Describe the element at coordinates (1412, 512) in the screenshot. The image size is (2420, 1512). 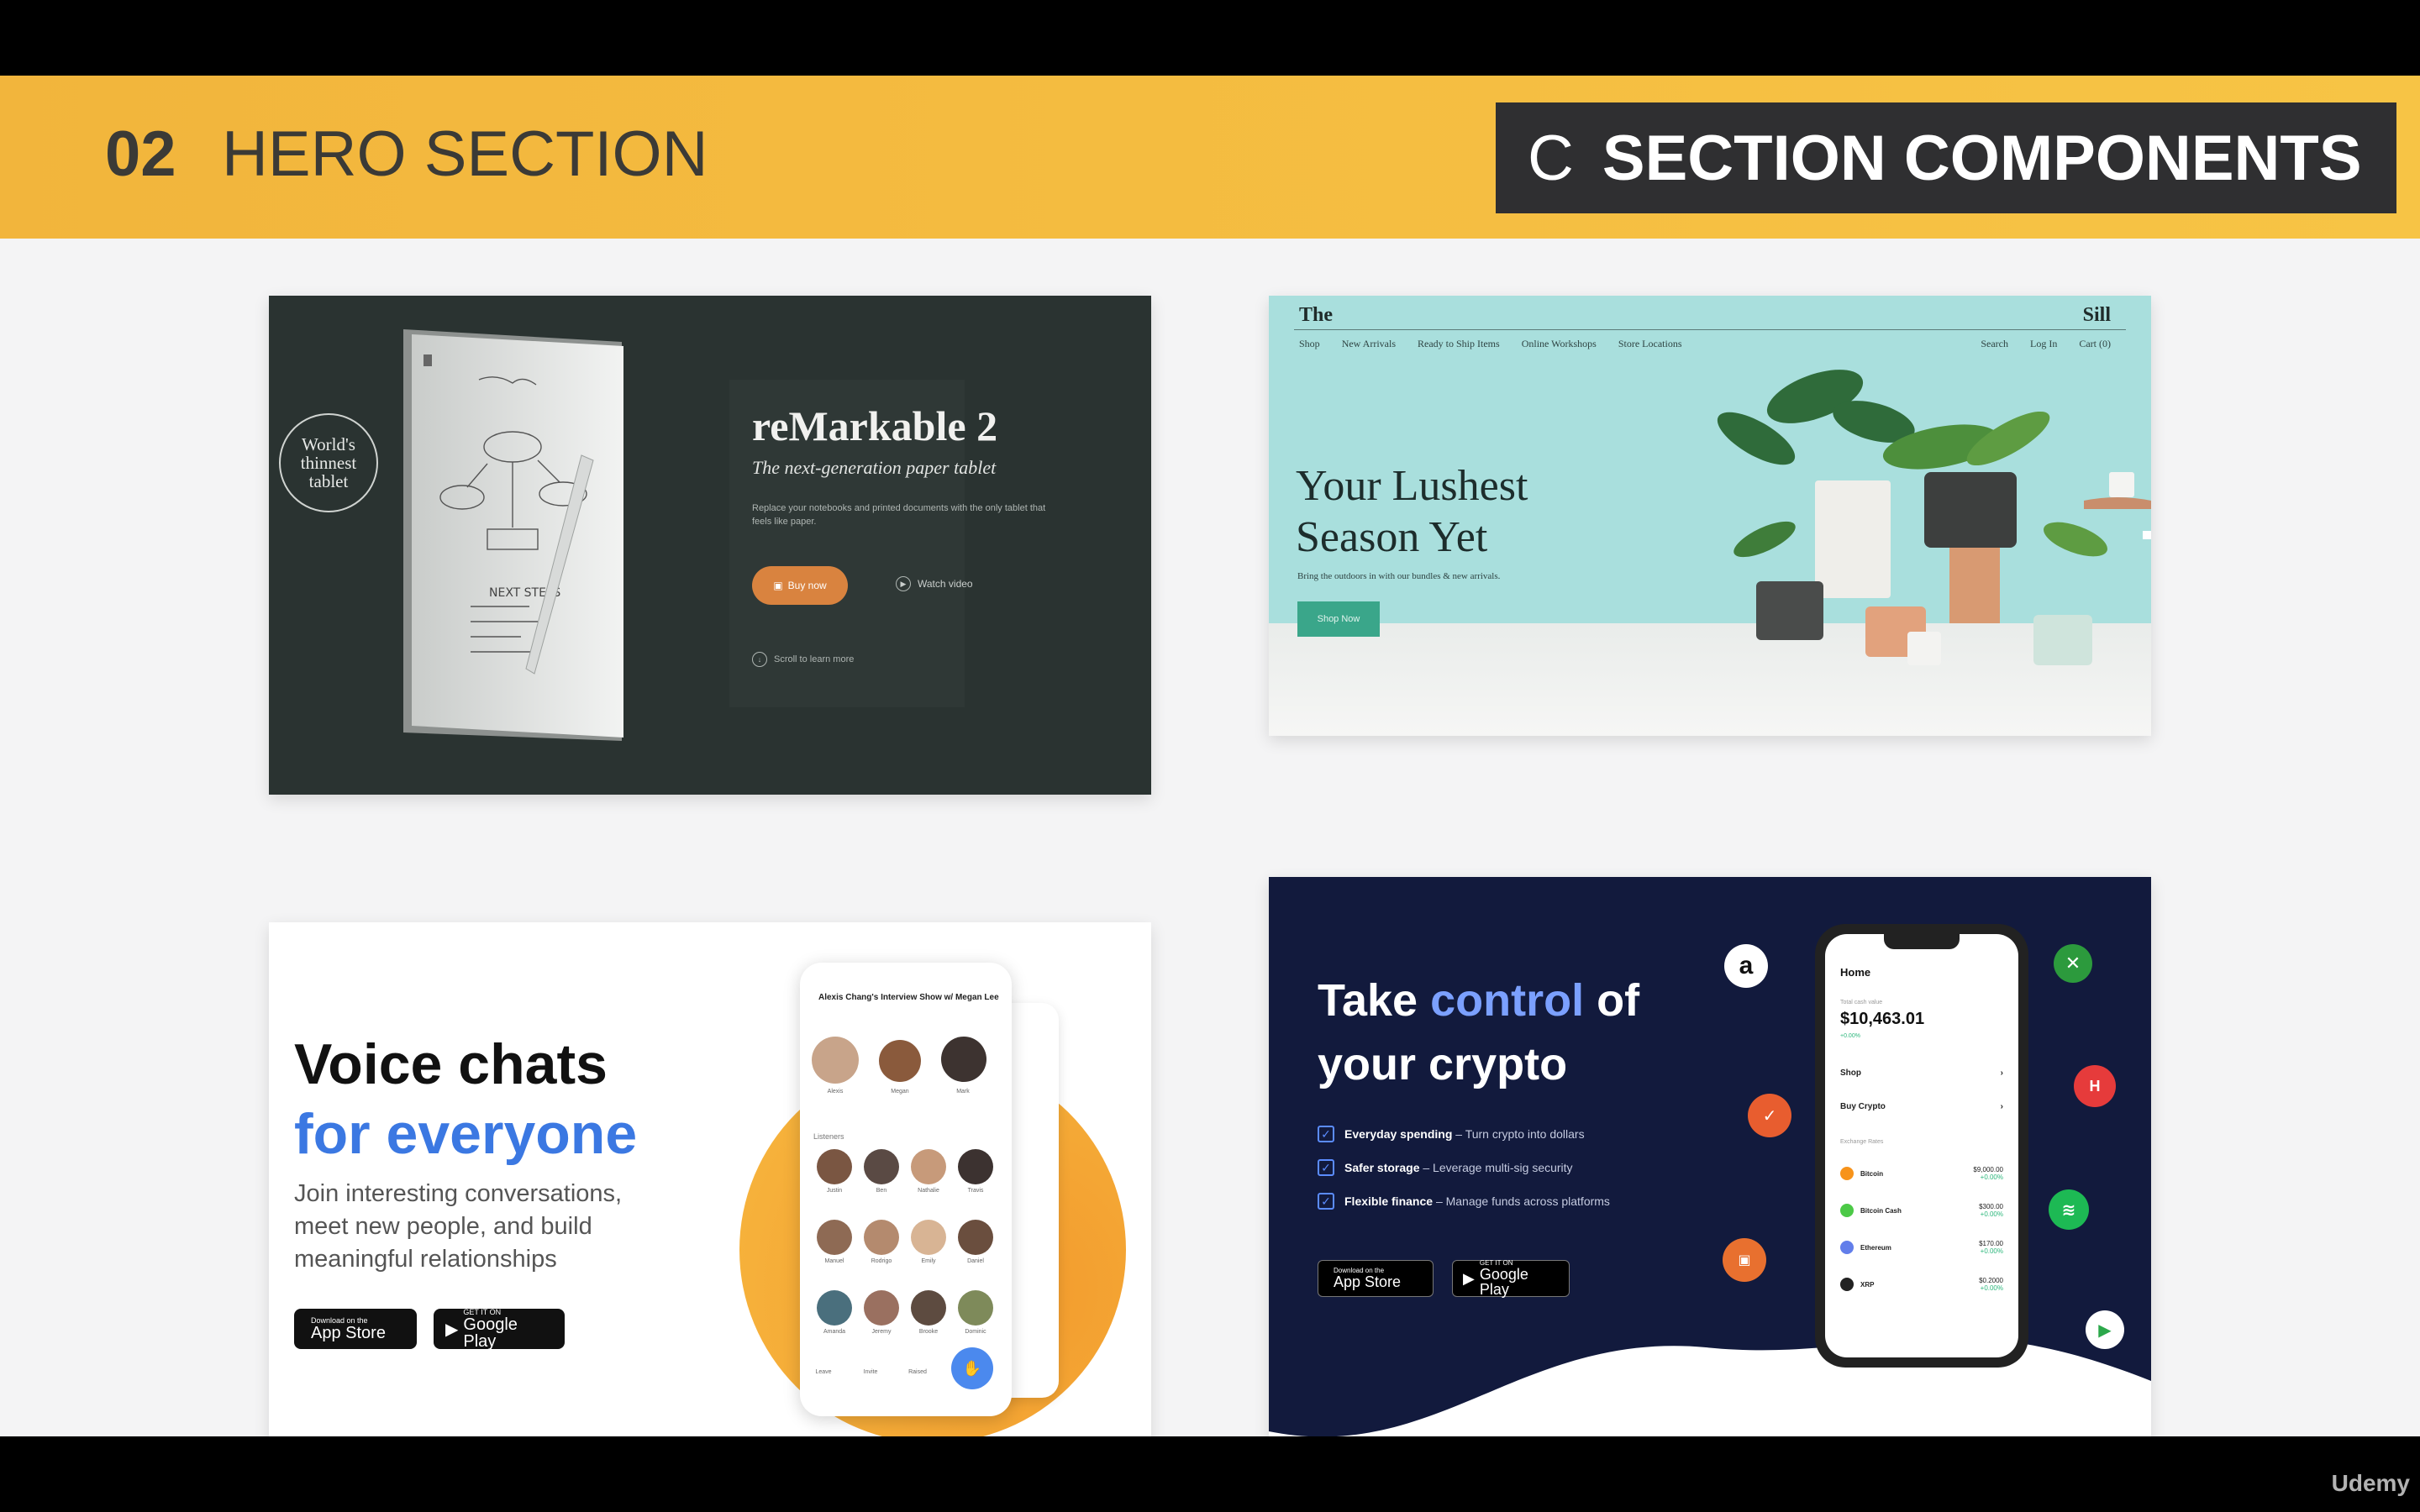
I see `hero-headline: Your Lushest Season Yet` at that location.